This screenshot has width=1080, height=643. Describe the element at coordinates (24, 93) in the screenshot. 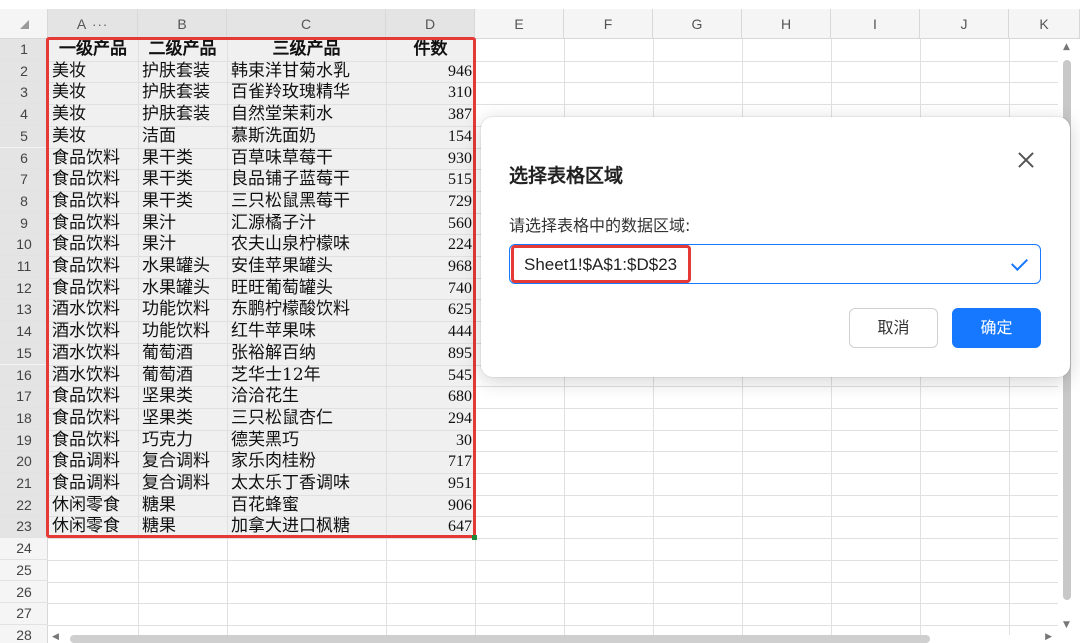

I see `row-header-3: 3` at that location.